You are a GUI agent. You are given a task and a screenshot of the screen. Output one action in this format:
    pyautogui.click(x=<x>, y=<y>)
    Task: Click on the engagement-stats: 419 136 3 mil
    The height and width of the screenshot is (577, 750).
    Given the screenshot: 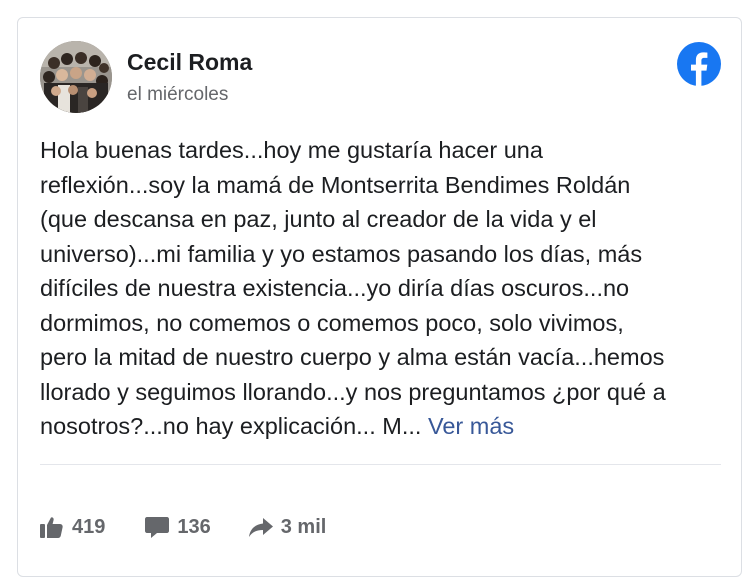 What is the action you would take?
    pyautogui.click(x=183, y=527)
    